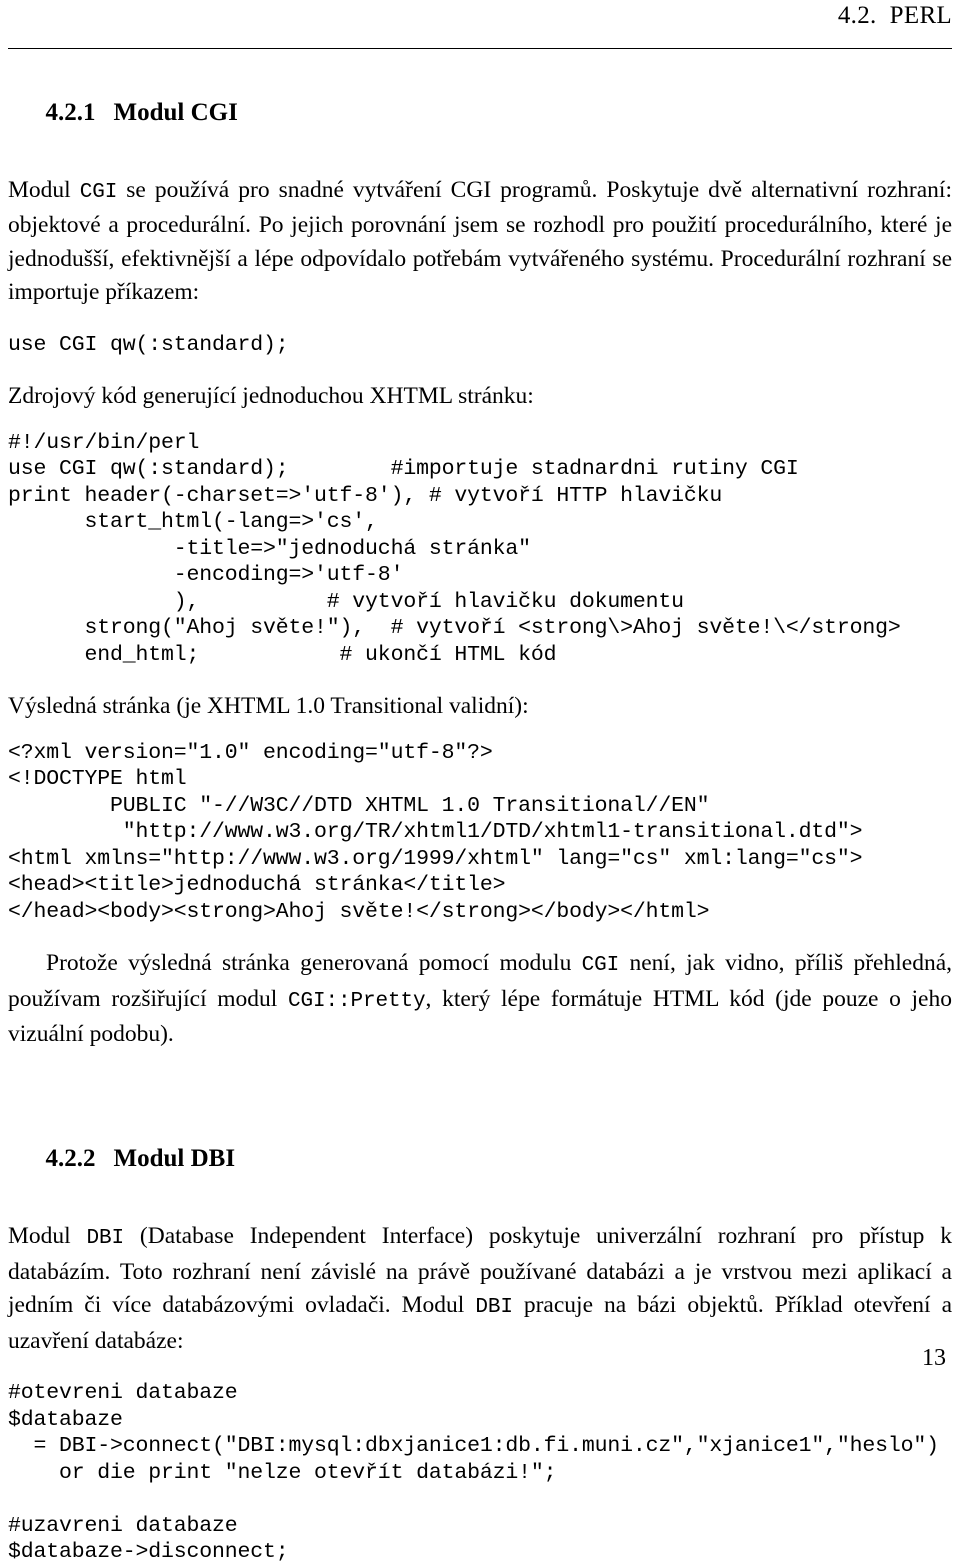  Describe the element at coordinates (480, 112) in the screenshot. I see `section-heading-cgi: 4.2.1 Modul CGI` at that location.